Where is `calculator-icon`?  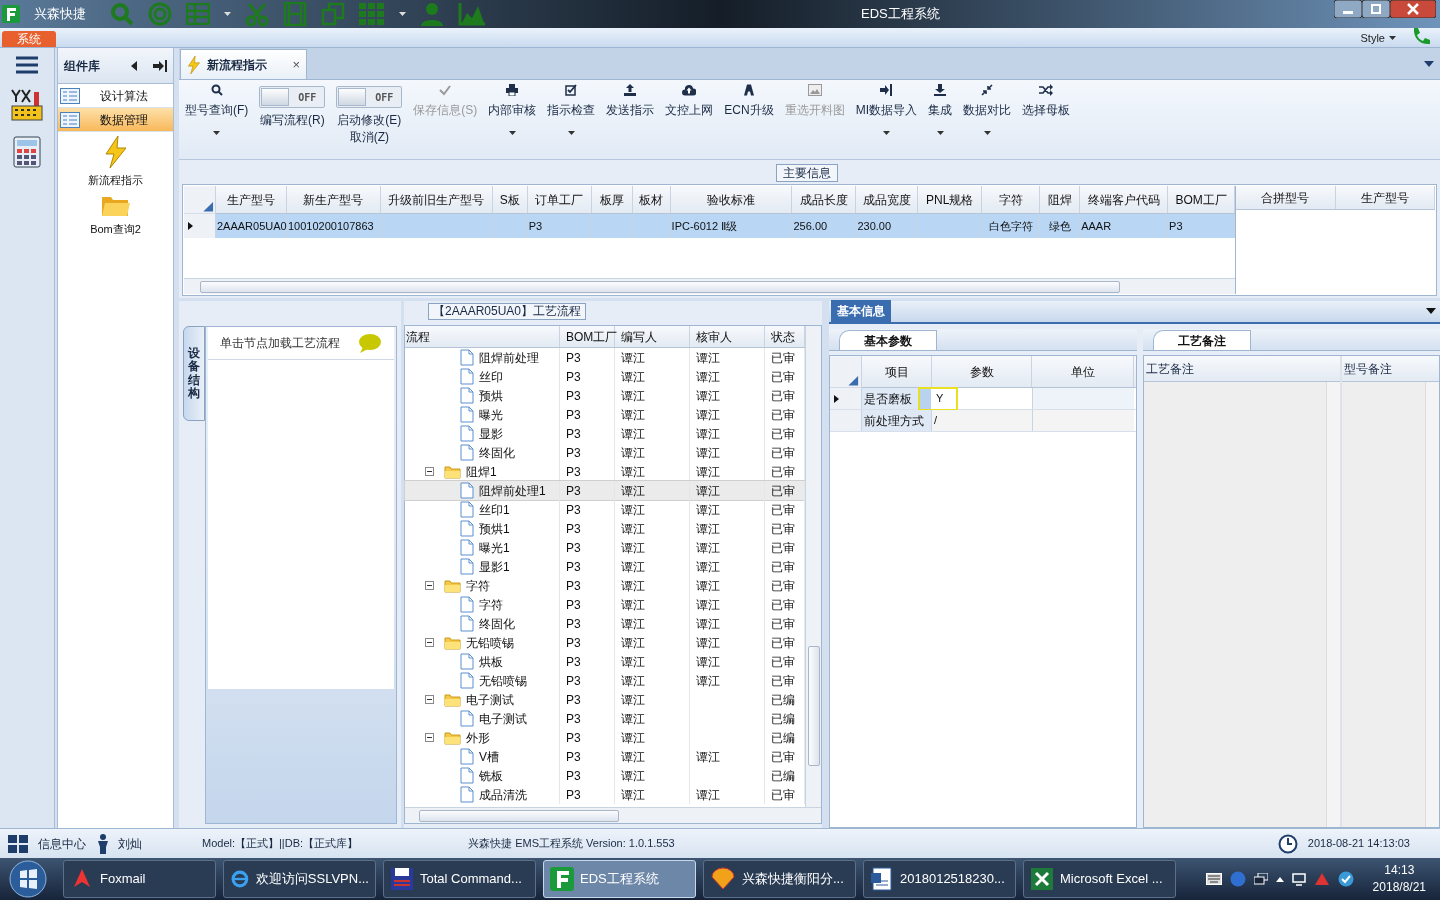 calculator-icon is located at coordinates (27, 152).